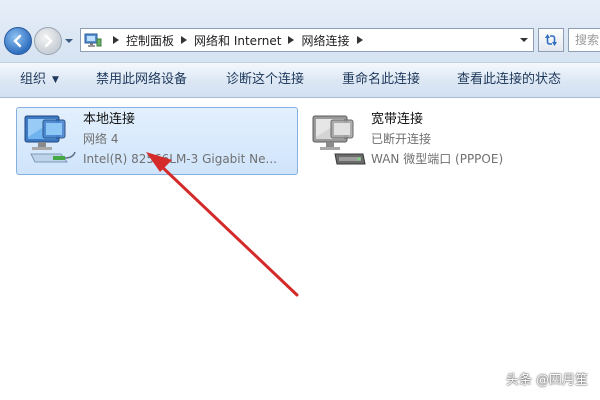  I want to click on disable-device-button: 禁用此网络设备, so click(141, 80).